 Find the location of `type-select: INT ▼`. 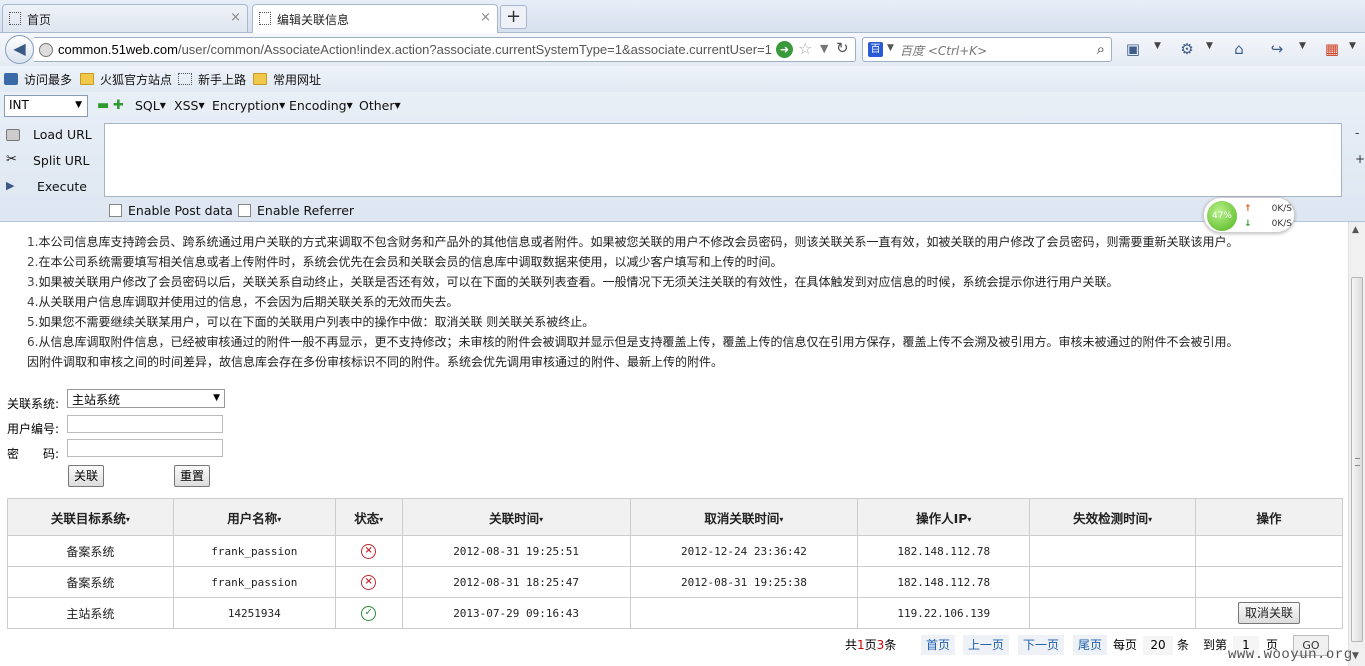

type-select: INT ▼ is located at coordinates (46, 106).